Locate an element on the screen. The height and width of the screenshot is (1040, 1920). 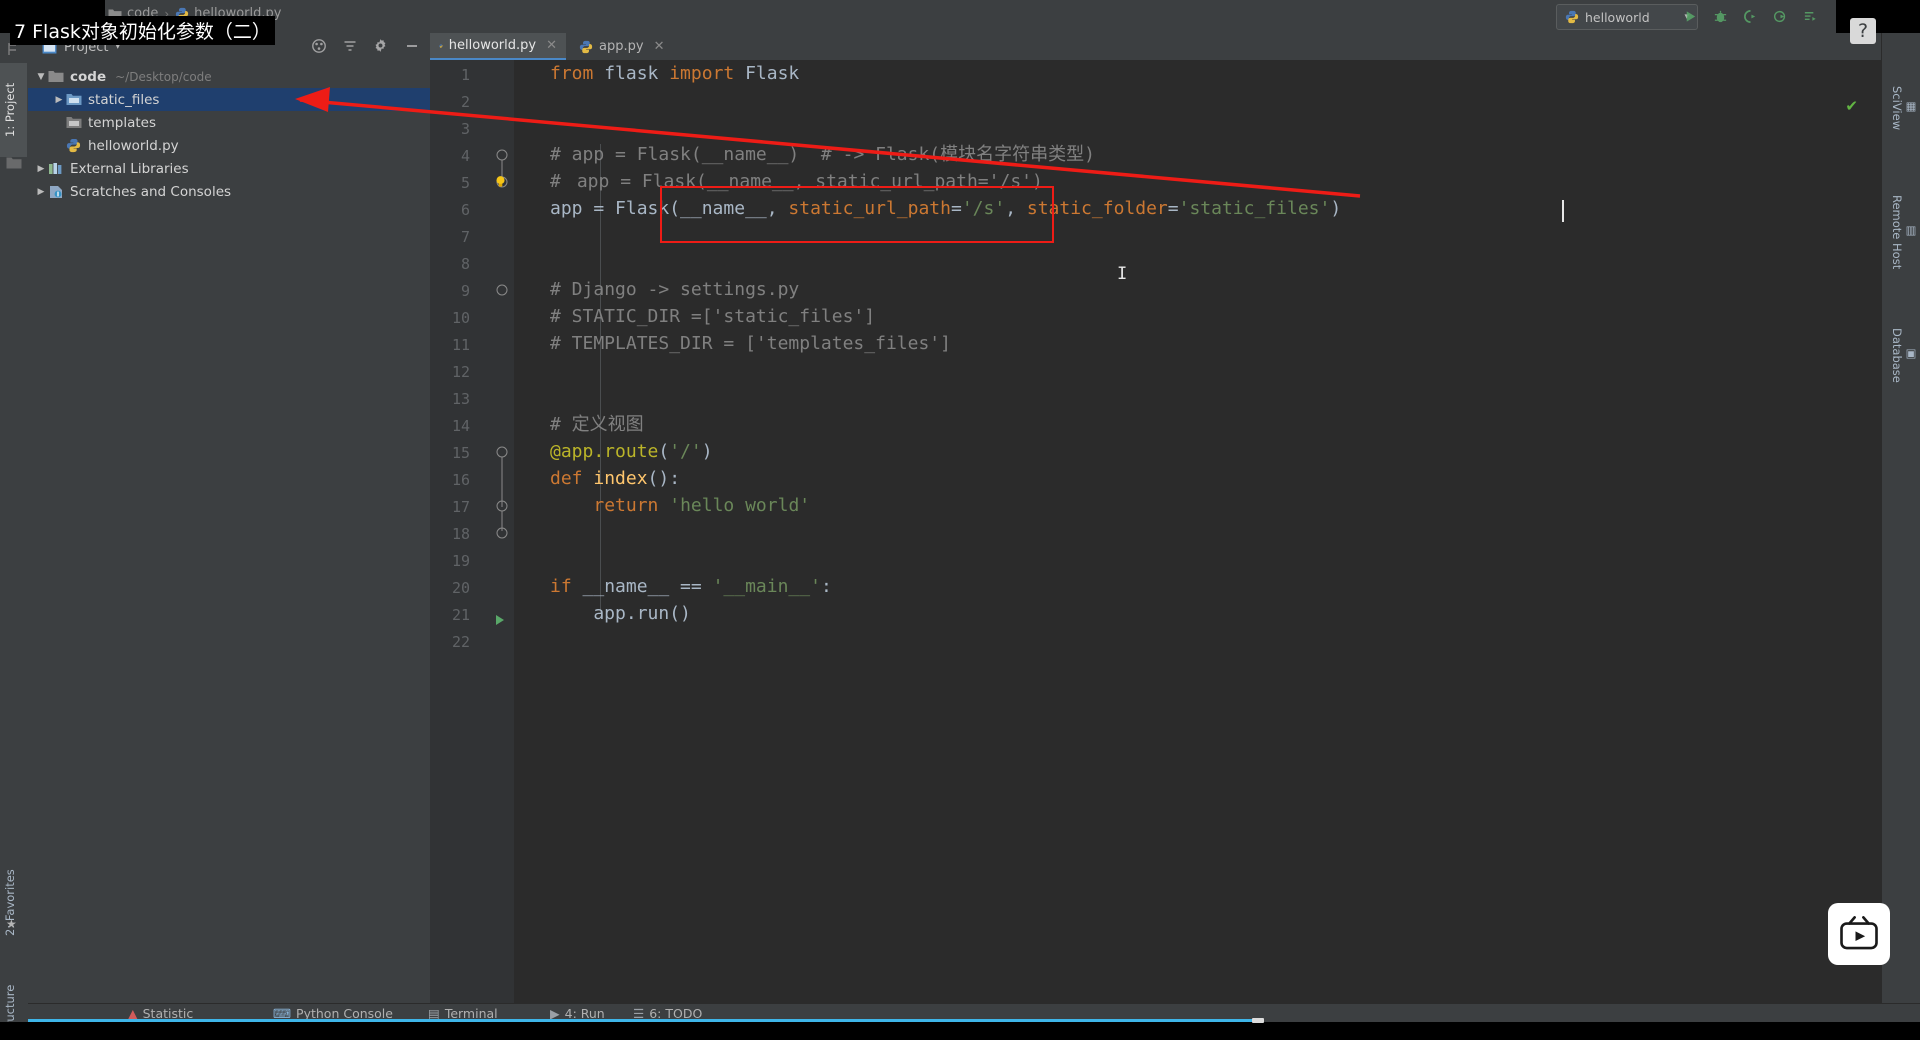
line-number: 17 is located at coordinates (460, 507).